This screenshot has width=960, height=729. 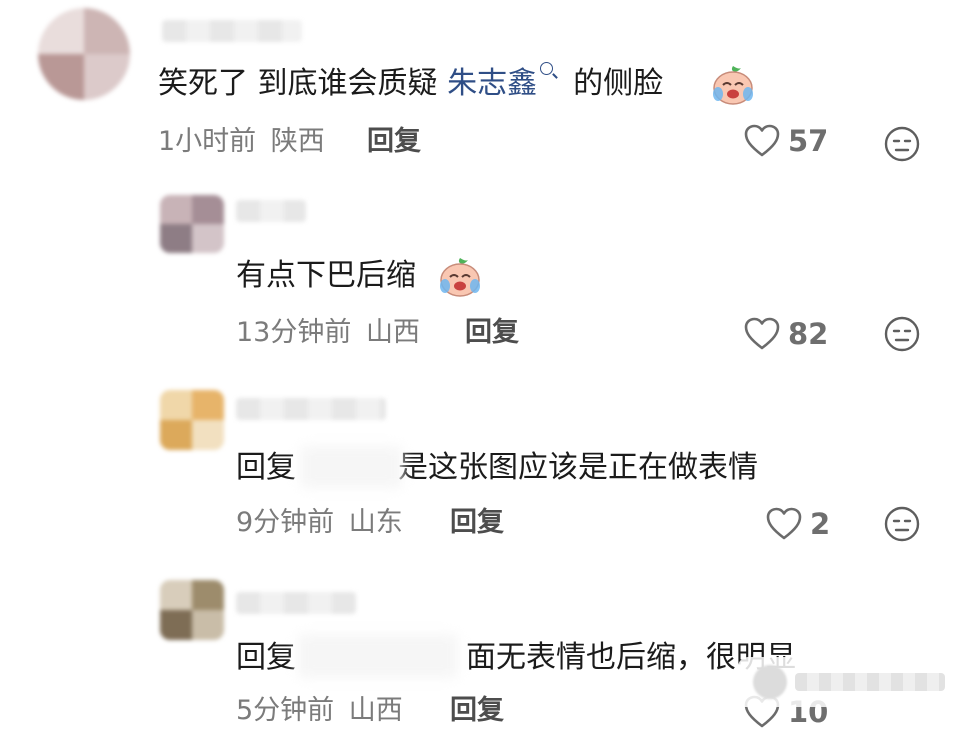 I want to click on search-icon, so click(x=547, y=68).